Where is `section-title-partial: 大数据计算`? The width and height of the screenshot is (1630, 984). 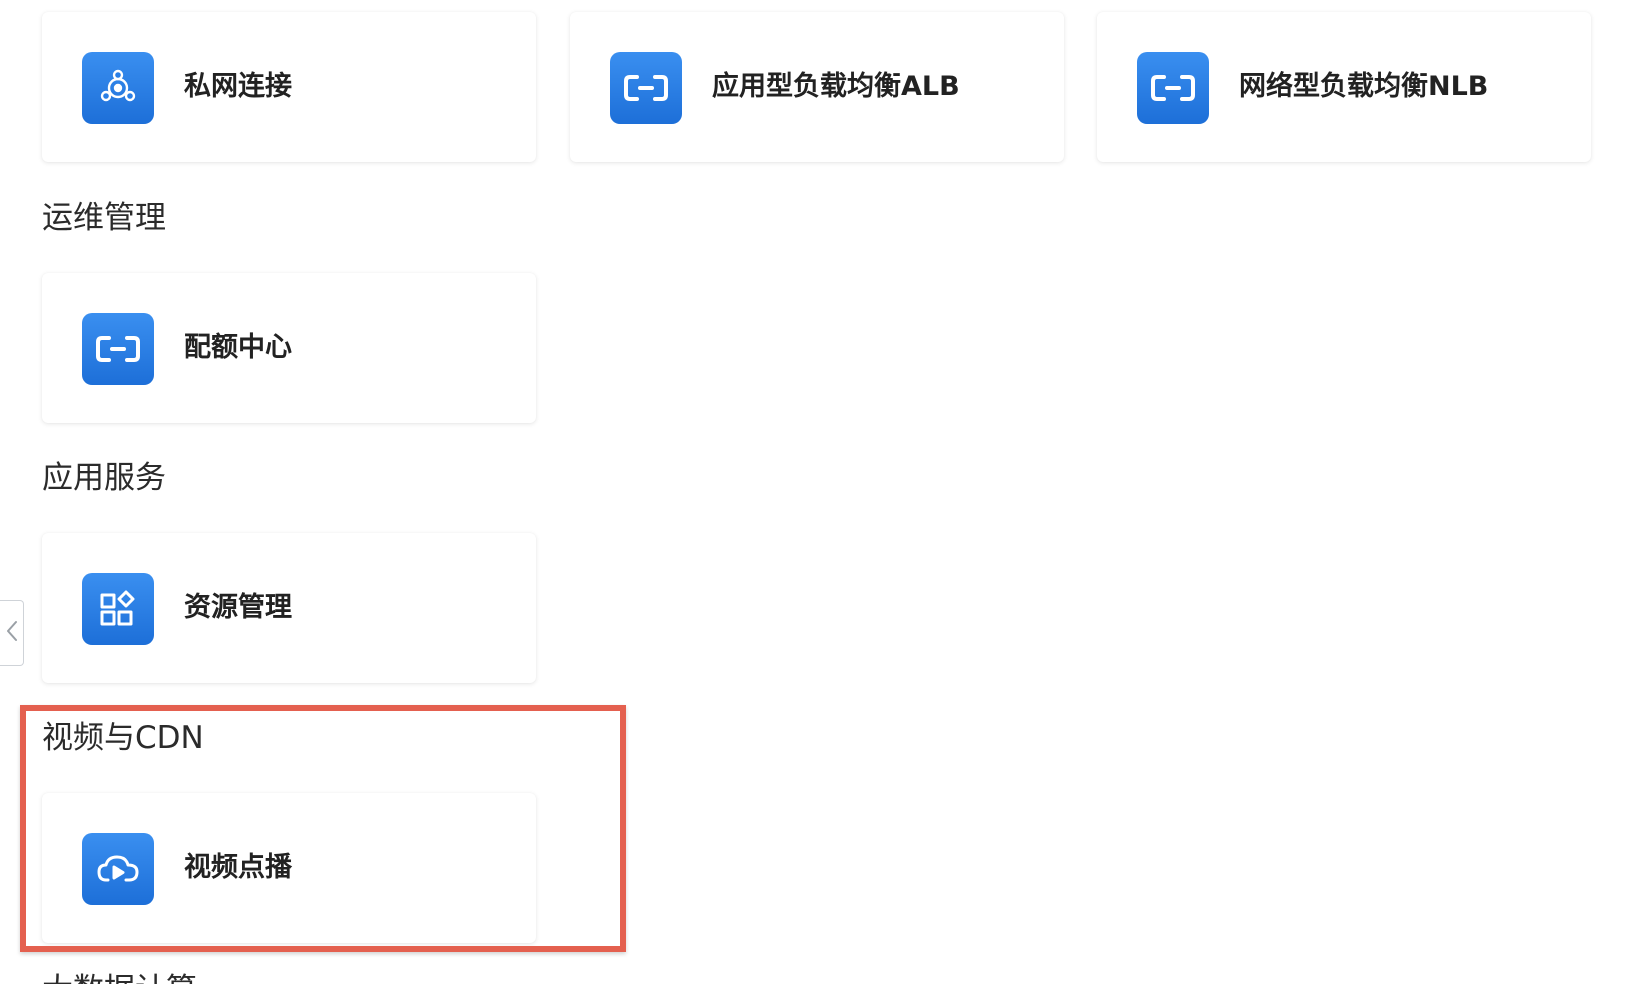
section-title-partial: 大数据计算 is located at coordinates (119, 977).